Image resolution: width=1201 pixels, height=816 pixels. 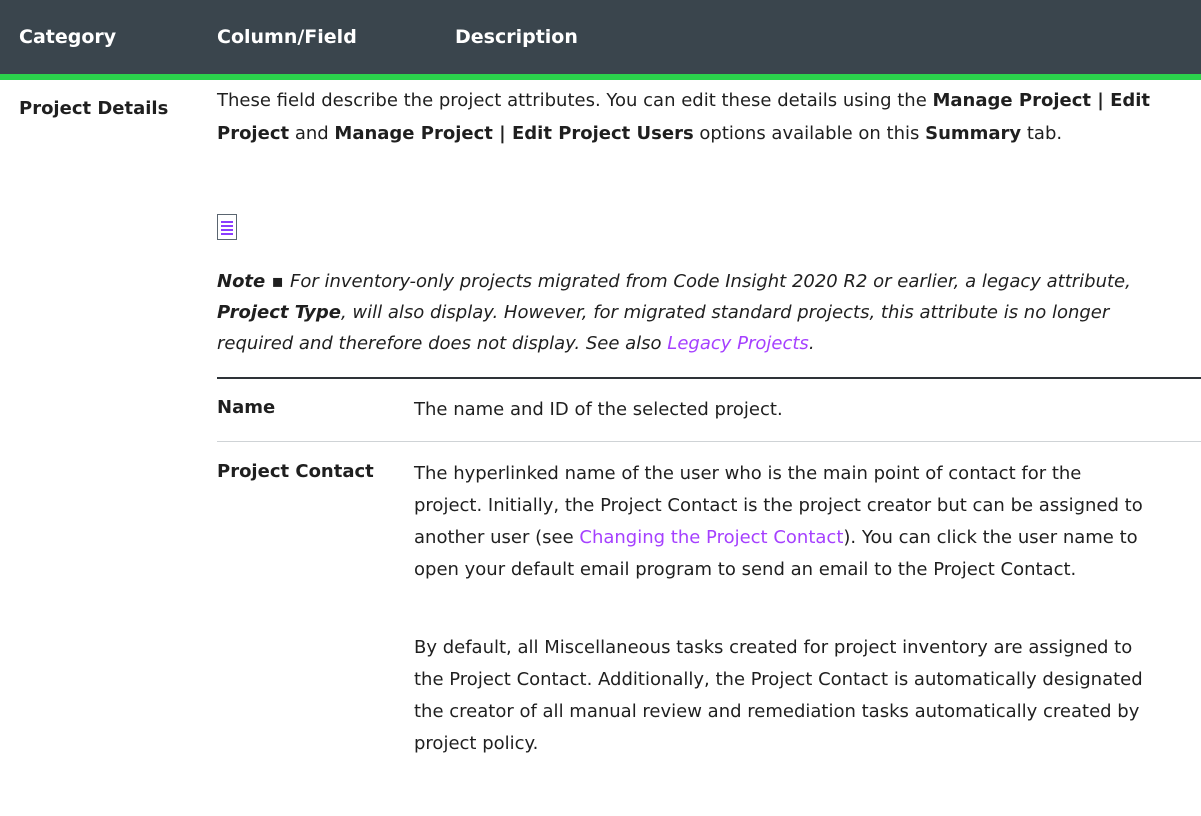 What do you see at coordinates (1042, 133) in the screenshot?
I see `intro-text: tab.` at bounding box center [1042, 133].